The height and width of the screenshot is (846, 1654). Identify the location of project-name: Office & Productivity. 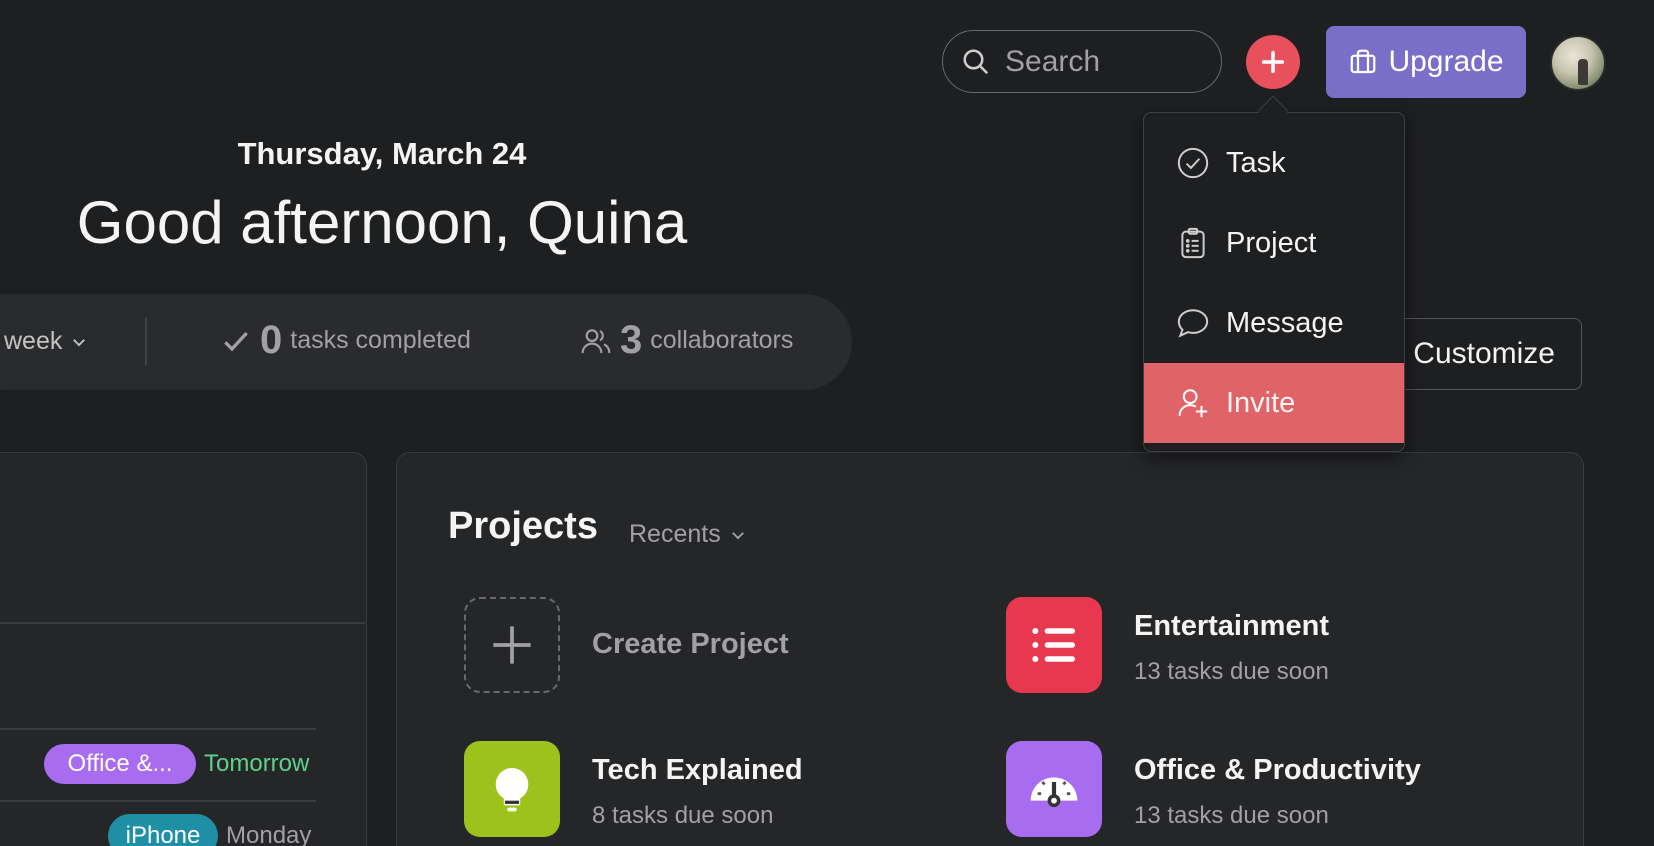
(1277, 770).